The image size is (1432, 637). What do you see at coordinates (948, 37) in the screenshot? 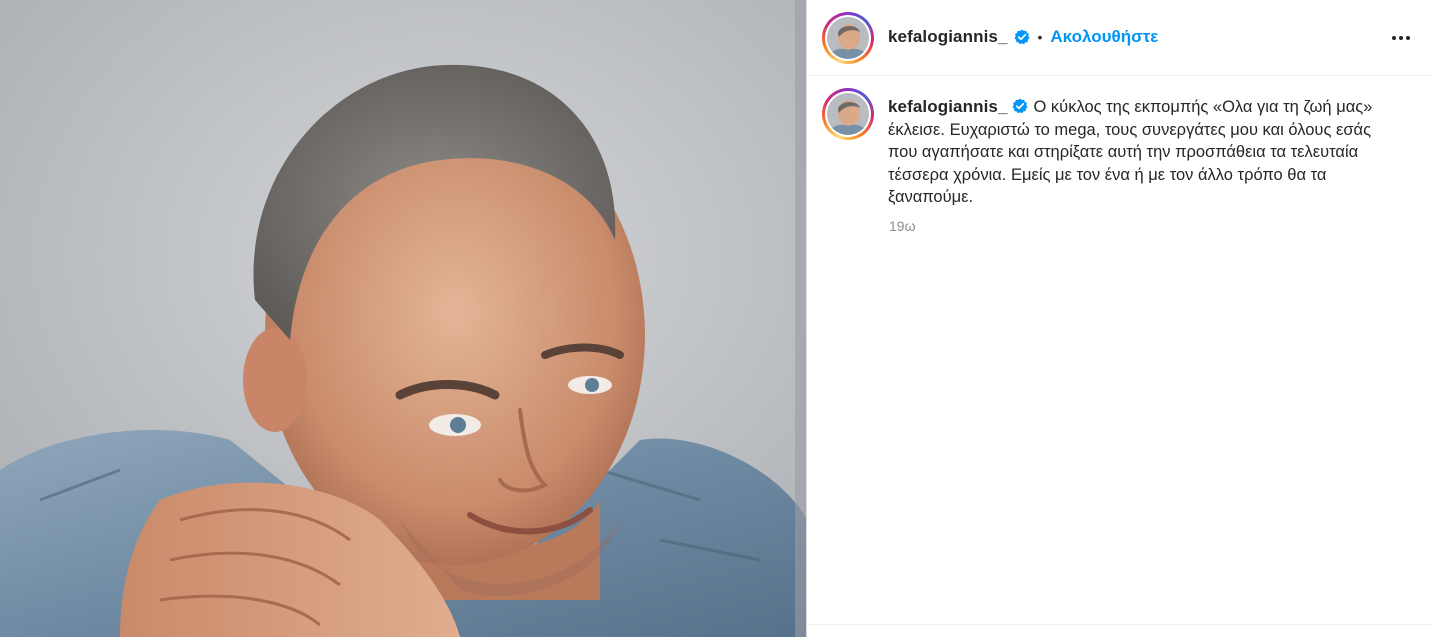
I see `username-link: kefalogiannis_` at bounding box center [948, 37].